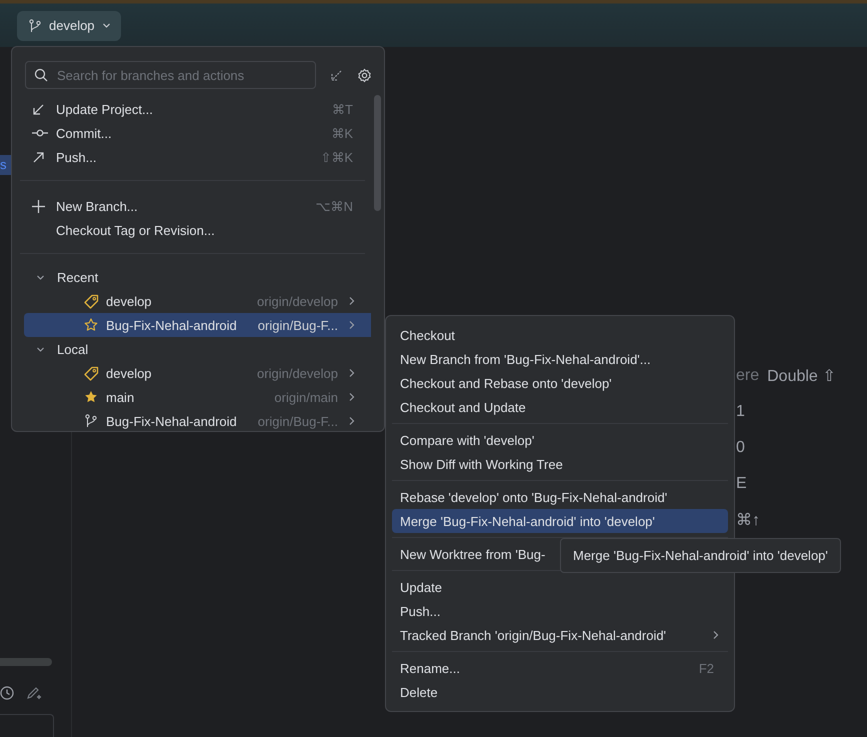 Image resolution: width=867 pixels, height=737 pixels. I want to click on tooltip: Merge 'Bug-Fix-Nehal-android' into 'develop', so click(700, 555).